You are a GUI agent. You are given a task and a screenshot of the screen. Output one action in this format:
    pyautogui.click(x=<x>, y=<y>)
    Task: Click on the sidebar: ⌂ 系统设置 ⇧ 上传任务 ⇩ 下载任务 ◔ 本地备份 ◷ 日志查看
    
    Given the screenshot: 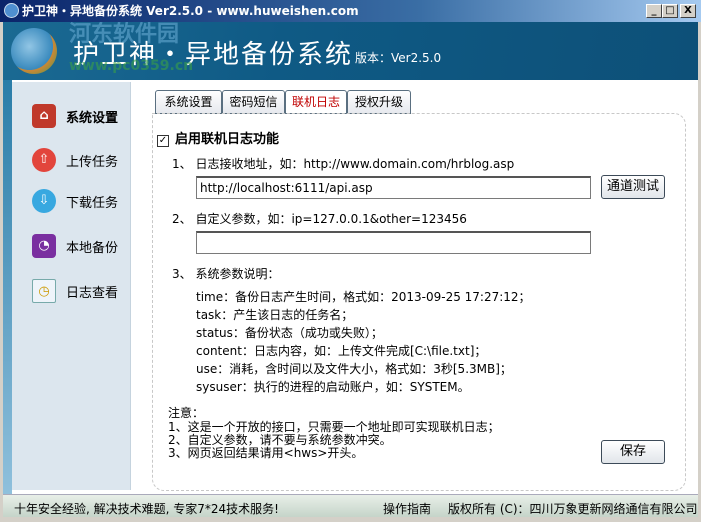 What is the action you would take?
    pyautogui.click(x=71, y=286)
    